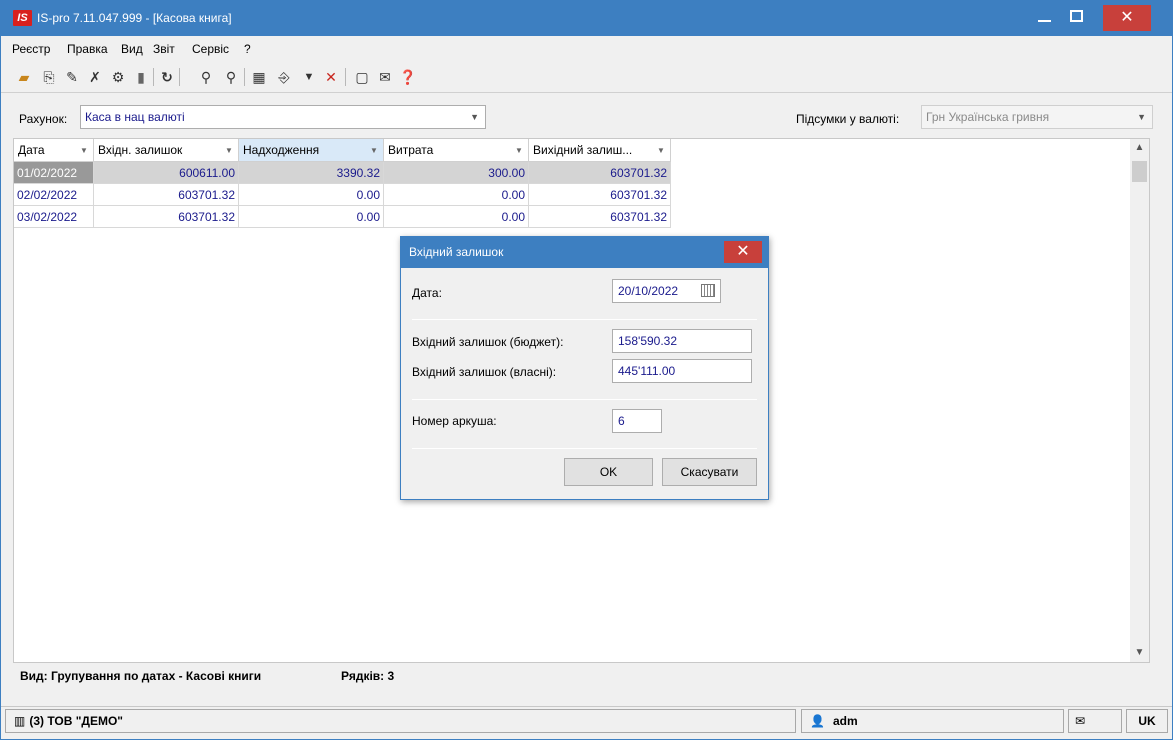 This screenshot has height=740, width=1173. What do you see at coordinates (988, 117) in the screenshot?
I see `currency-select-value: Грн Українська гривня` at bounding box center [988, 117].